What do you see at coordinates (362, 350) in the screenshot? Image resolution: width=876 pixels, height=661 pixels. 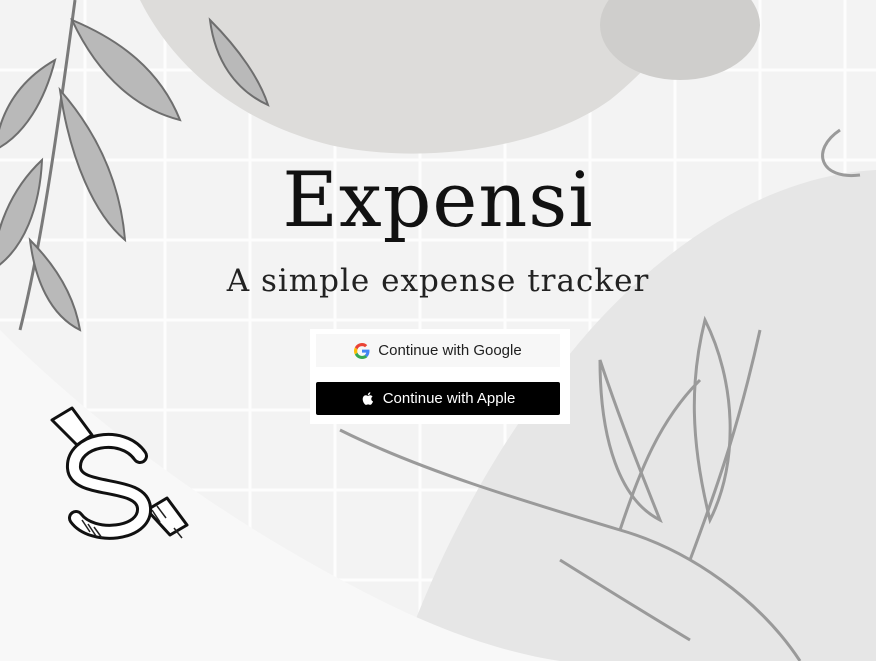 I see `google-g-icon` at bounding box center [362, 350].